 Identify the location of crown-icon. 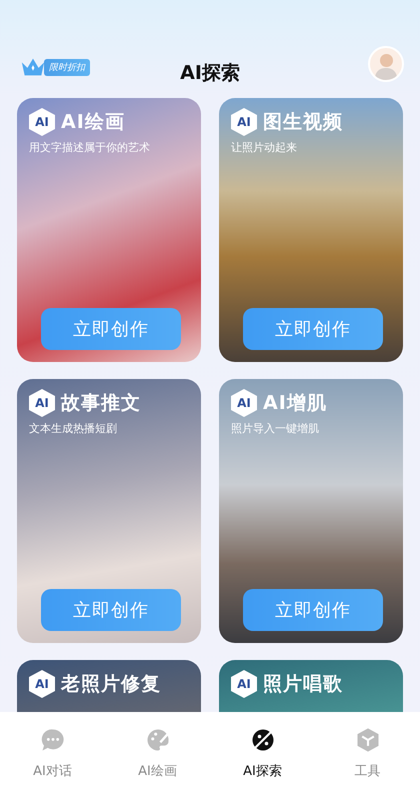
(33, 67).